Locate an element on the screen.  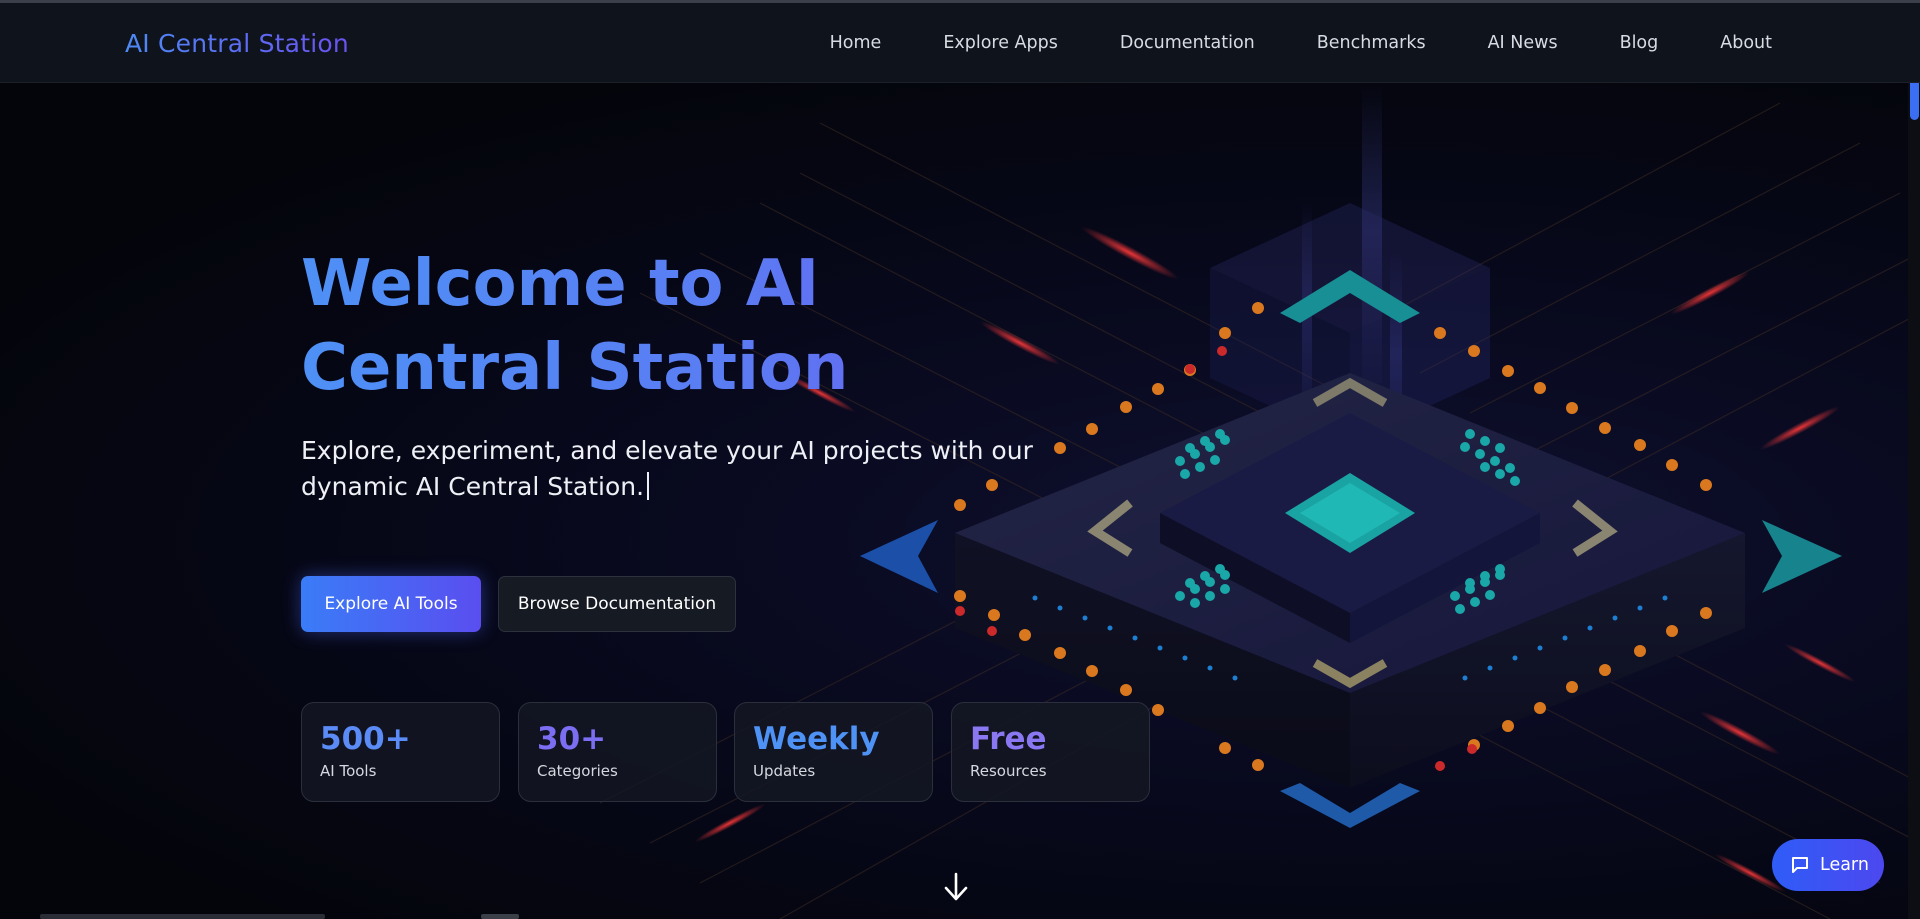
brand-logo: AI Central Station is located at coordinates (237, 43).